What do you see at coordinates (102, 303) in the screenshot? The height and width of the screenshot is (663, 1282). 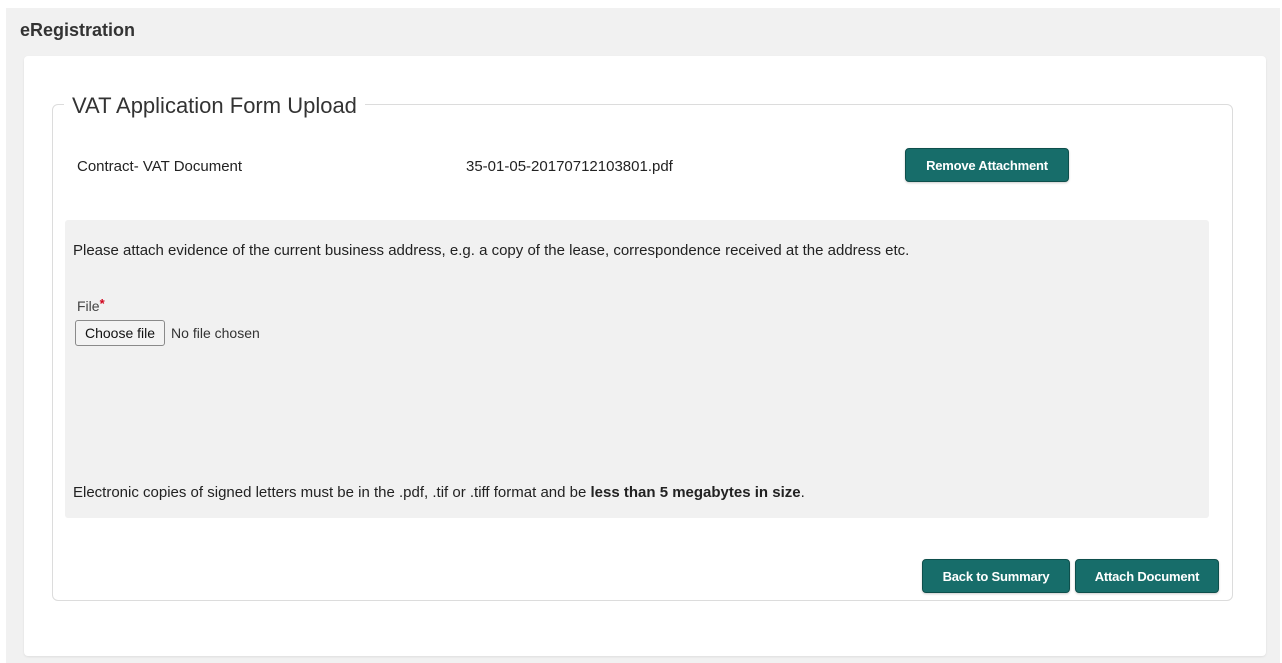 I see `required-marker: *` at bounding box center [102, 303].